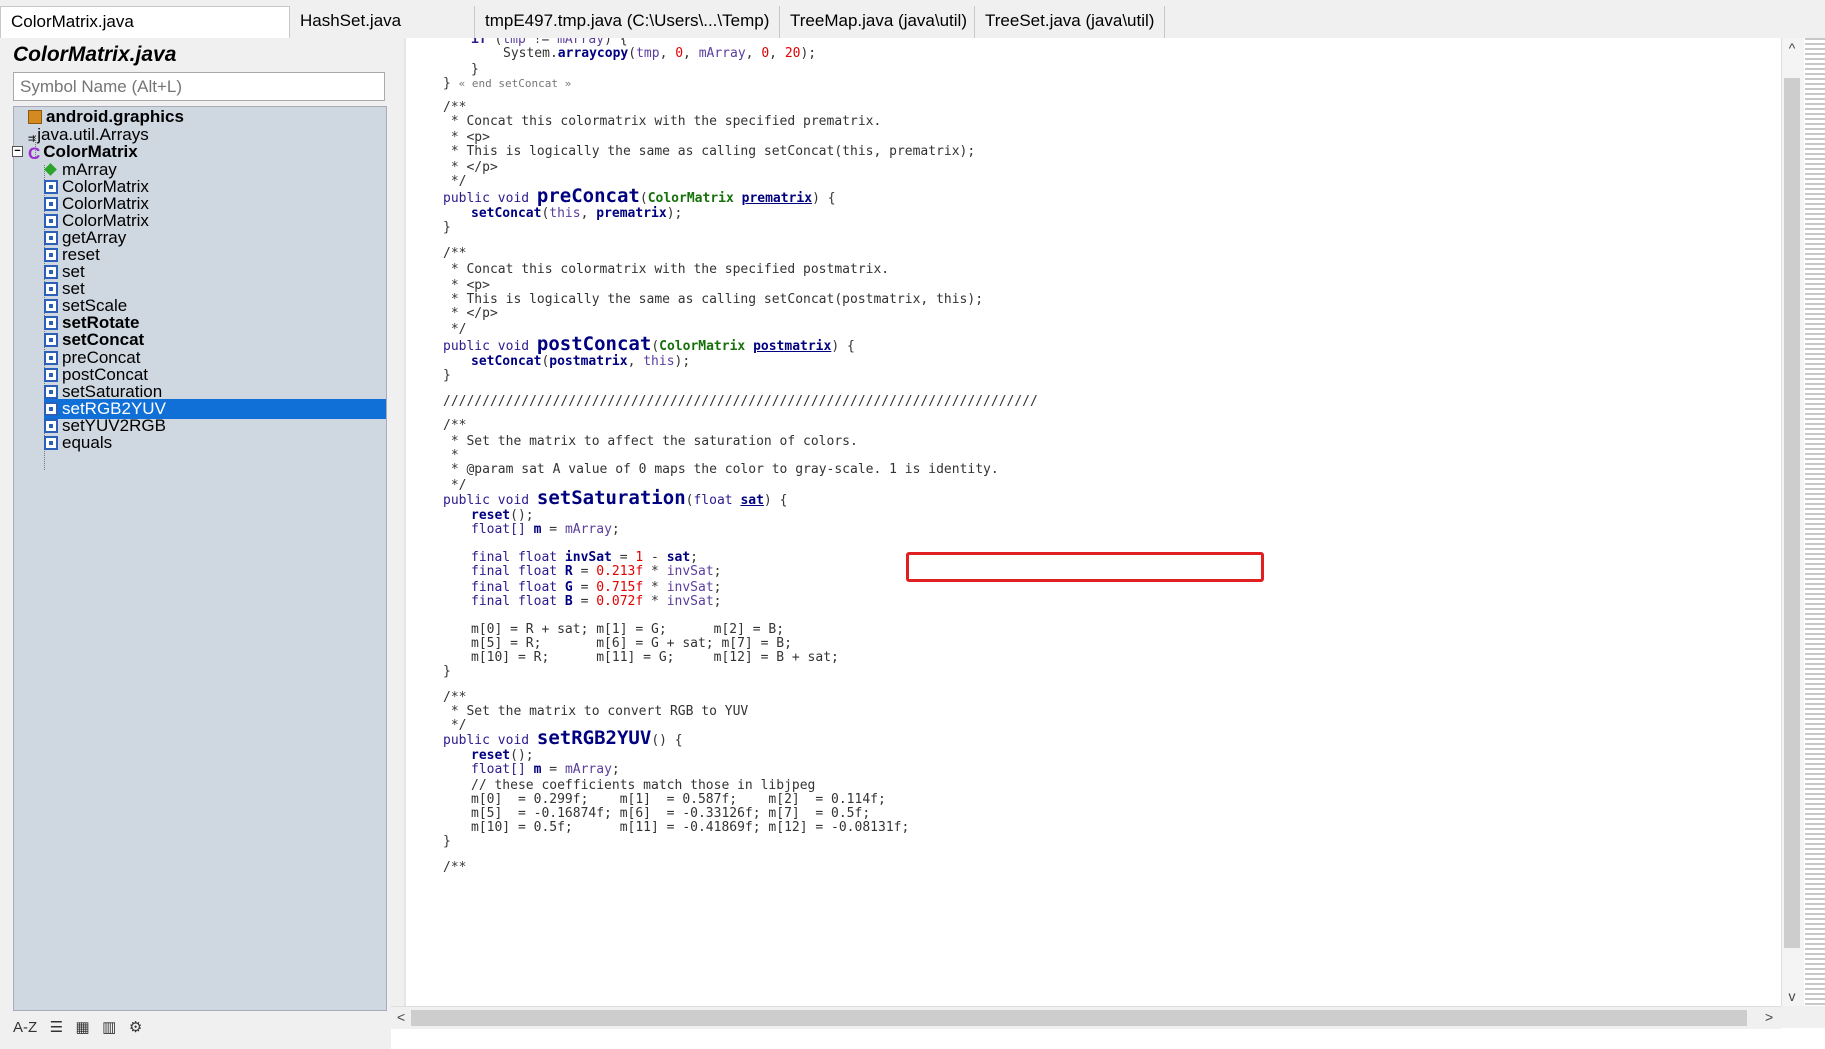  What do you see at coordinates (95, 54) in the screenshot?
I see `outline-file-title: ColorMatrix.java` at bounding box center [95, 54].